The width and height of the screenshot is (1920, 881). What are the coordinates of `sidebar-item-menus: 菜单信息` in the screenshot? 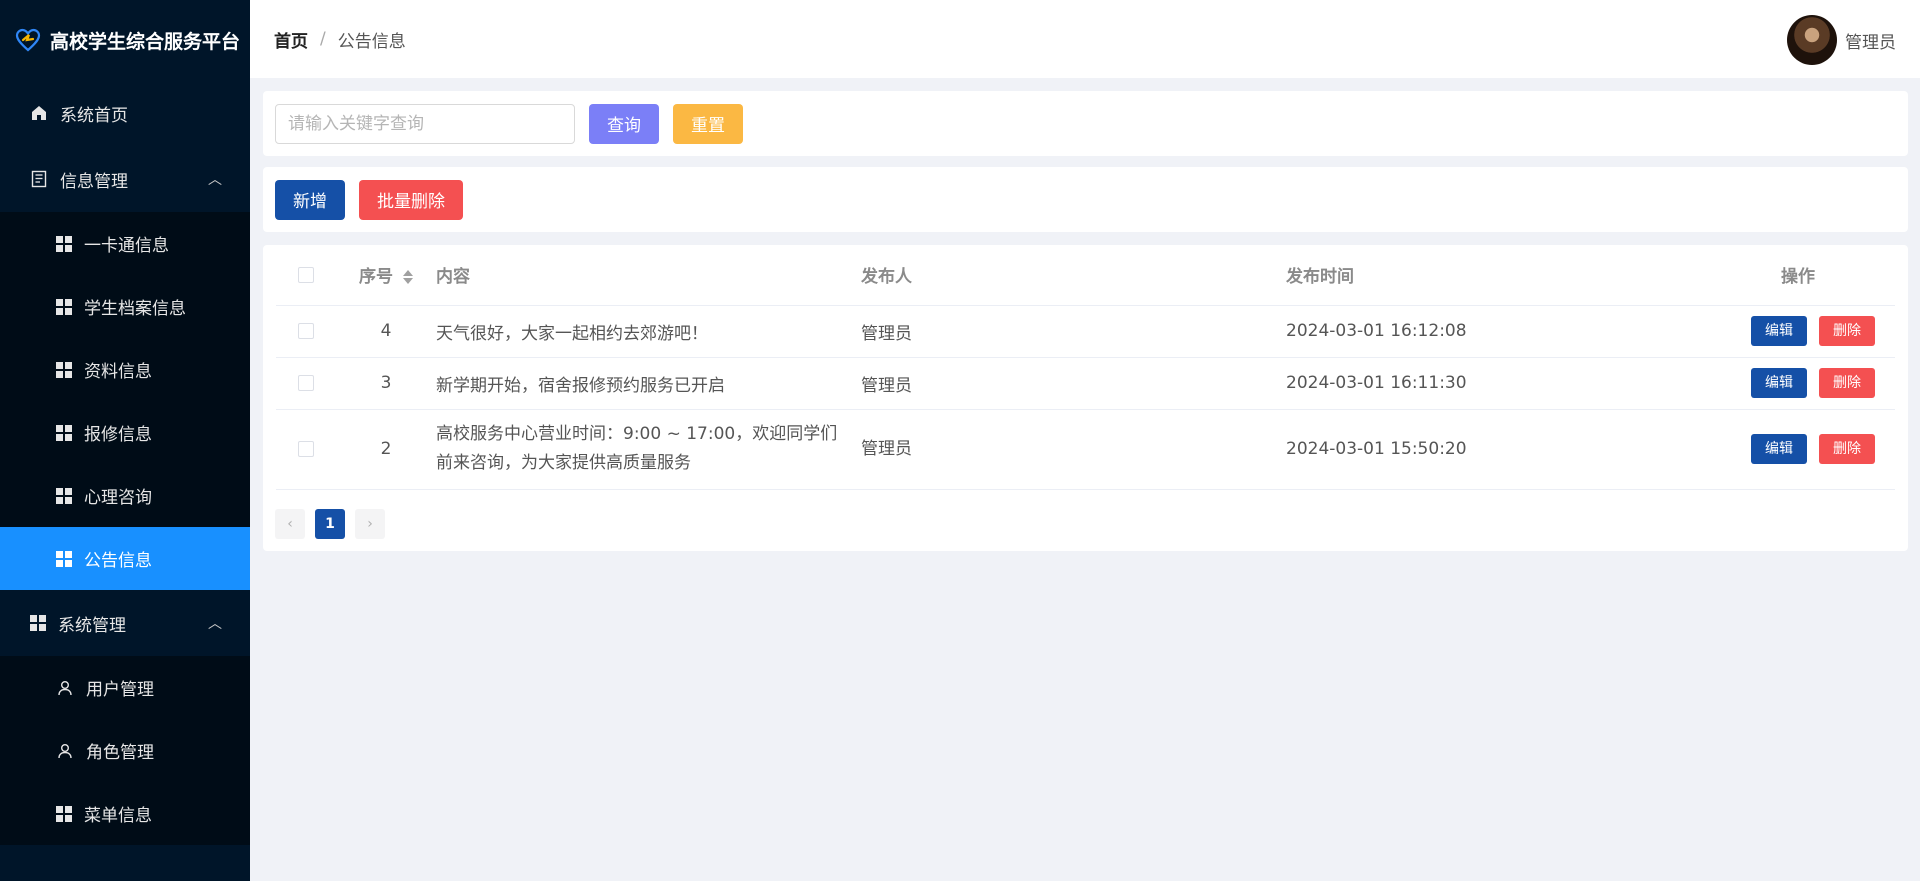 It's located at (125, 813).